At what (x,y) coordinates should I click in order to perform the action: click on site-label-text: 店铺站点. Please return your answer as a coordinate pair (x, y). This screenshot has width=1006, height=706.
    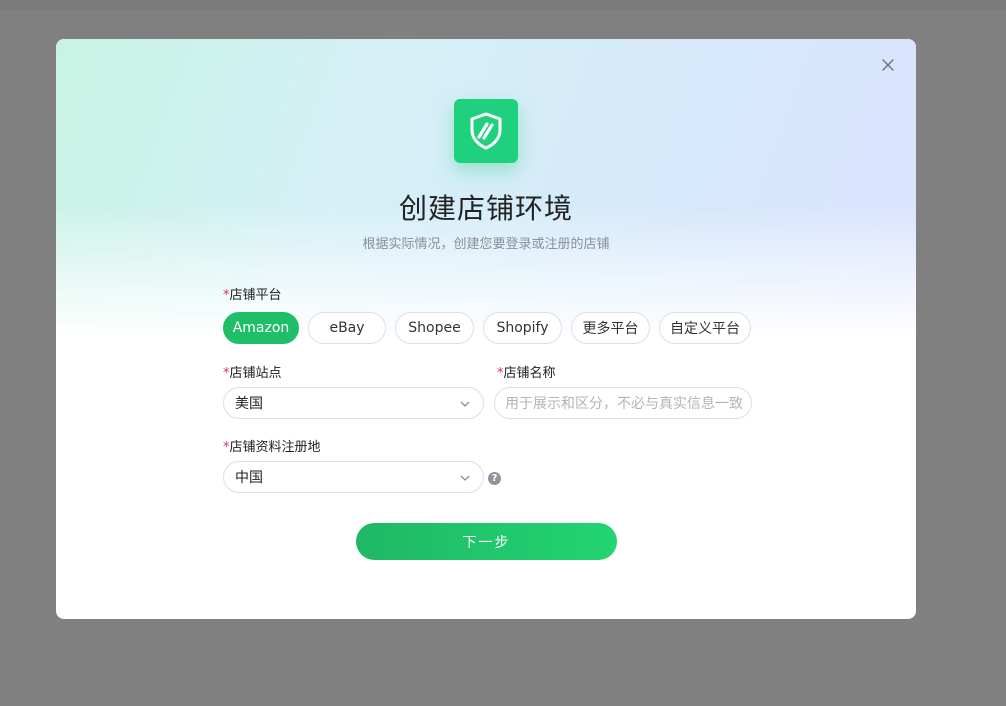
    Looking at the image, I should click on (255, 373).